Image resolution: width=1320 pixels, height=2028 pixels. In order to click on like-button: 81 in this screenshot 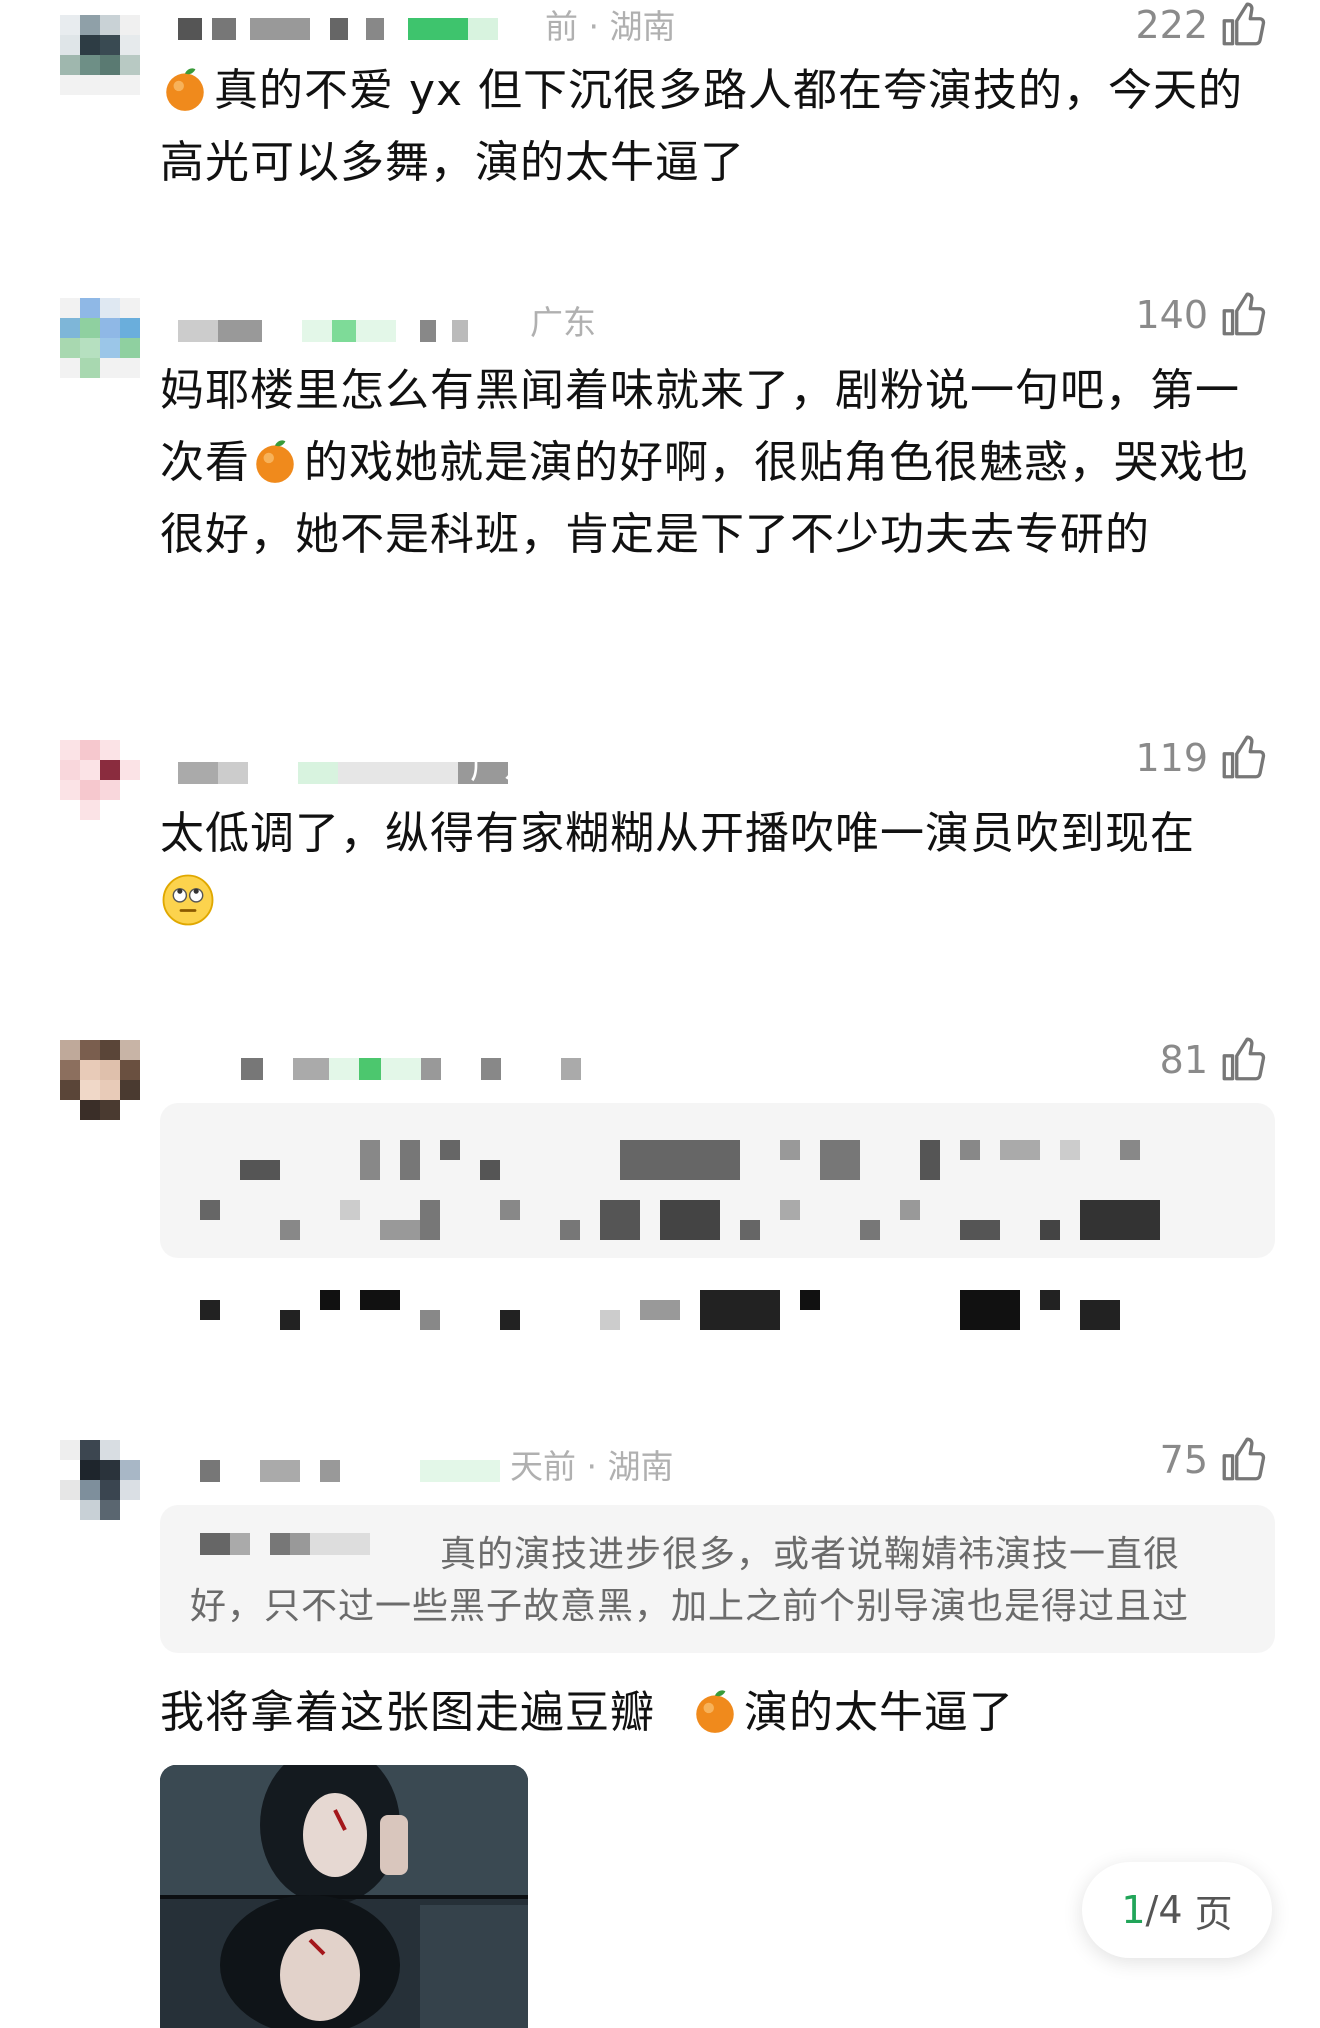, I will do `click(1214, 1060)`.